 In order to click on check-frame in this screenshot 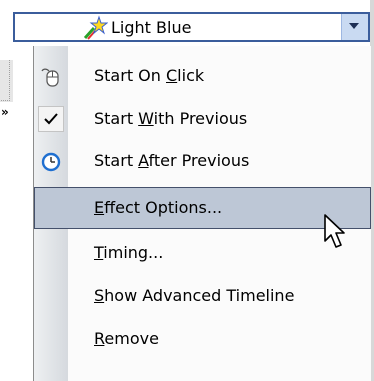, I will do `click(51, 119)`.